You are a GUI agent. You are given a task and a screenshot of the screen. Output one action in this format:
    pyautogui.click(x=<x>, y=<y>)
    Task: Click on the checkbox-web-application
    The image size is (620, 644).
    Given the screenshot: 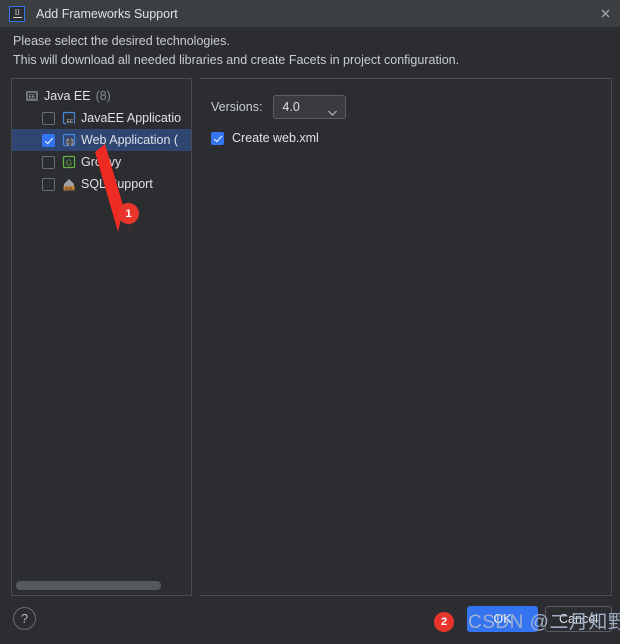 What is the action you would take?
    pyautogui.click(x=48, y=140)
    